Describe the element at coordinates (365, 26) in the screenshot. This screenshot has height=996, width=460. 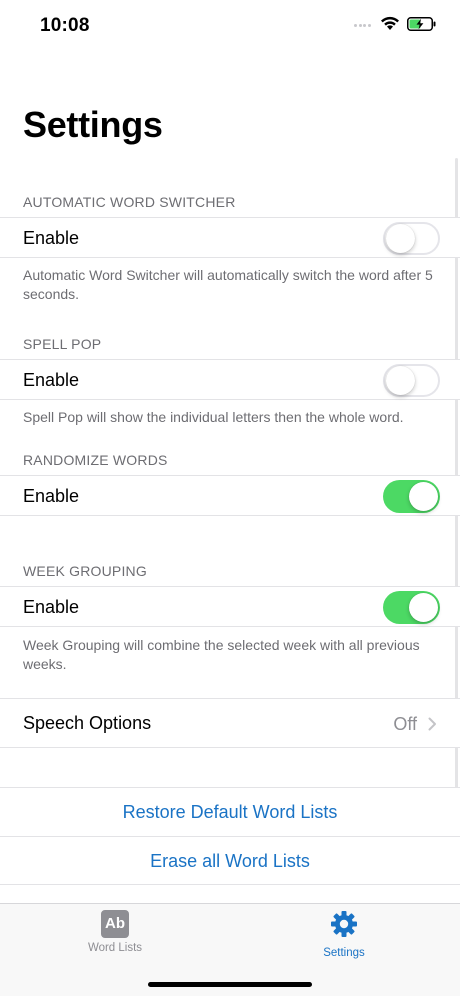
I see `cellular-signal-icon` at that location.